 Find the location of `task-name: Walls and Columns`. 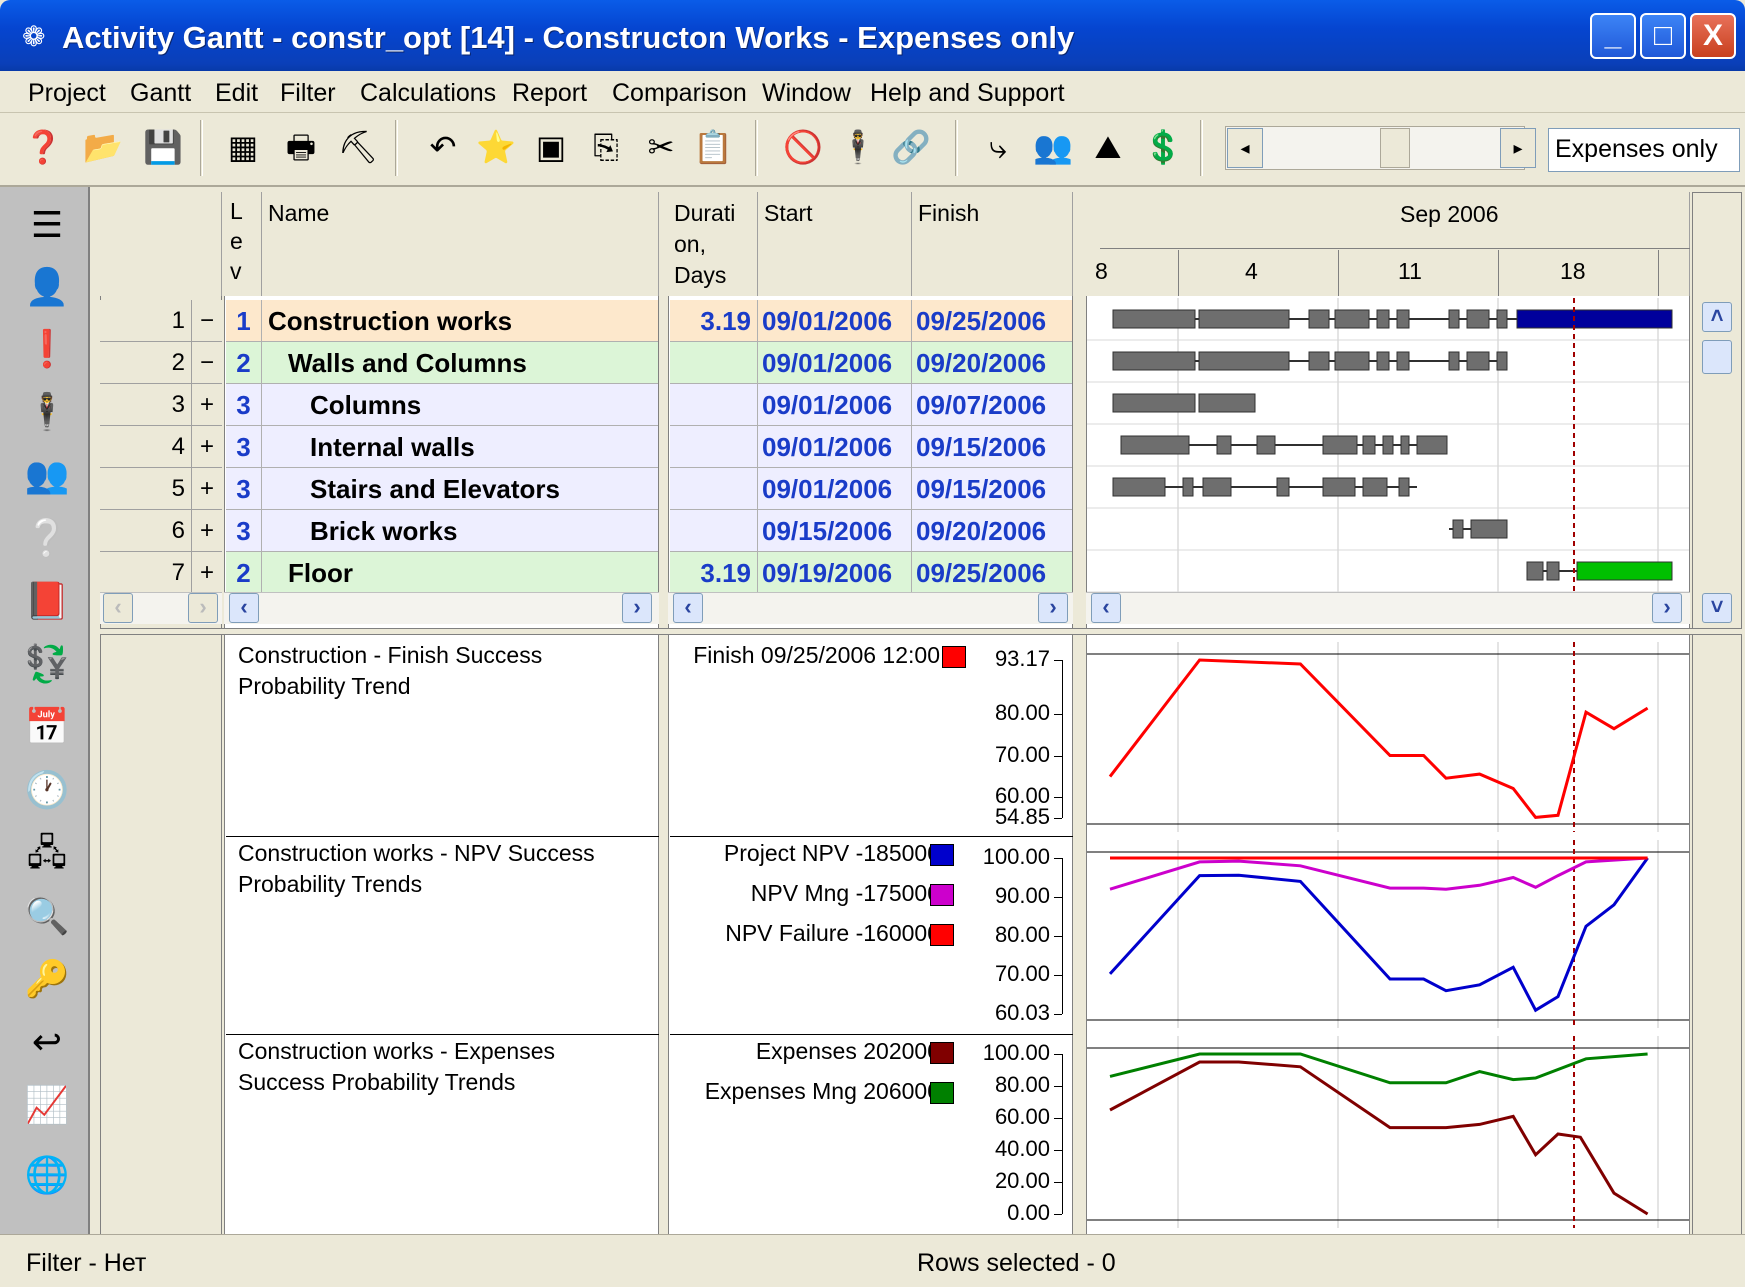

task-name: Walls and Columns is located at coordinates (460, 363).